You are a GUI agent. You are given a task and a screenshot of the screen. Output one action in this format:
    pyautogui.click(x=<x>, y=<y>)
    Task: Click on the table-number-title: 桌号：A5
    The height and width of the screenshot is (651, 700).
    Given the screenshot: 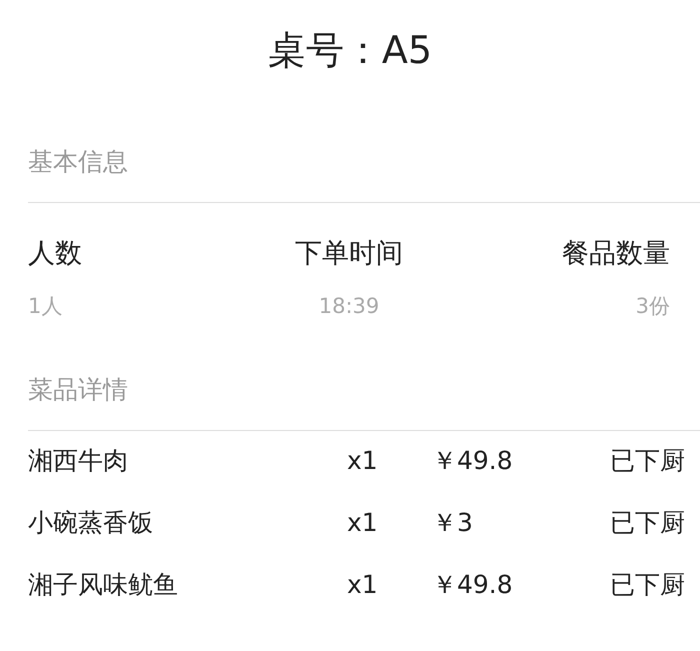 What is the action you would take?
    pyautogui.click(x=350, y=50)
    